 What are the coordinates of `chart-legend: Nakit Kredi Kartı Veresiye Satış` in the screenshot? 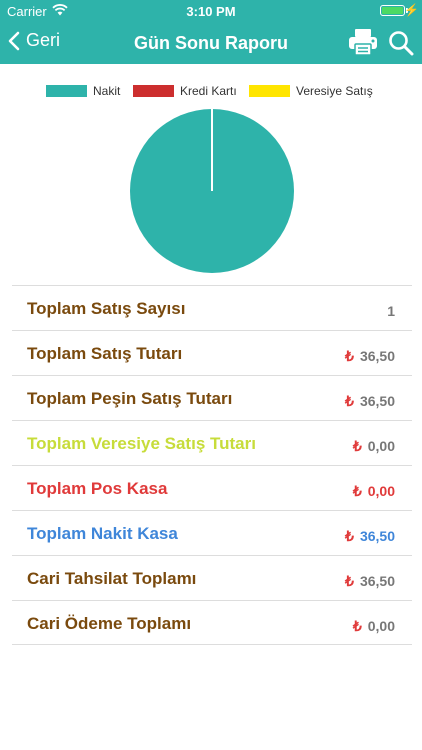 It's located at (211, 92).